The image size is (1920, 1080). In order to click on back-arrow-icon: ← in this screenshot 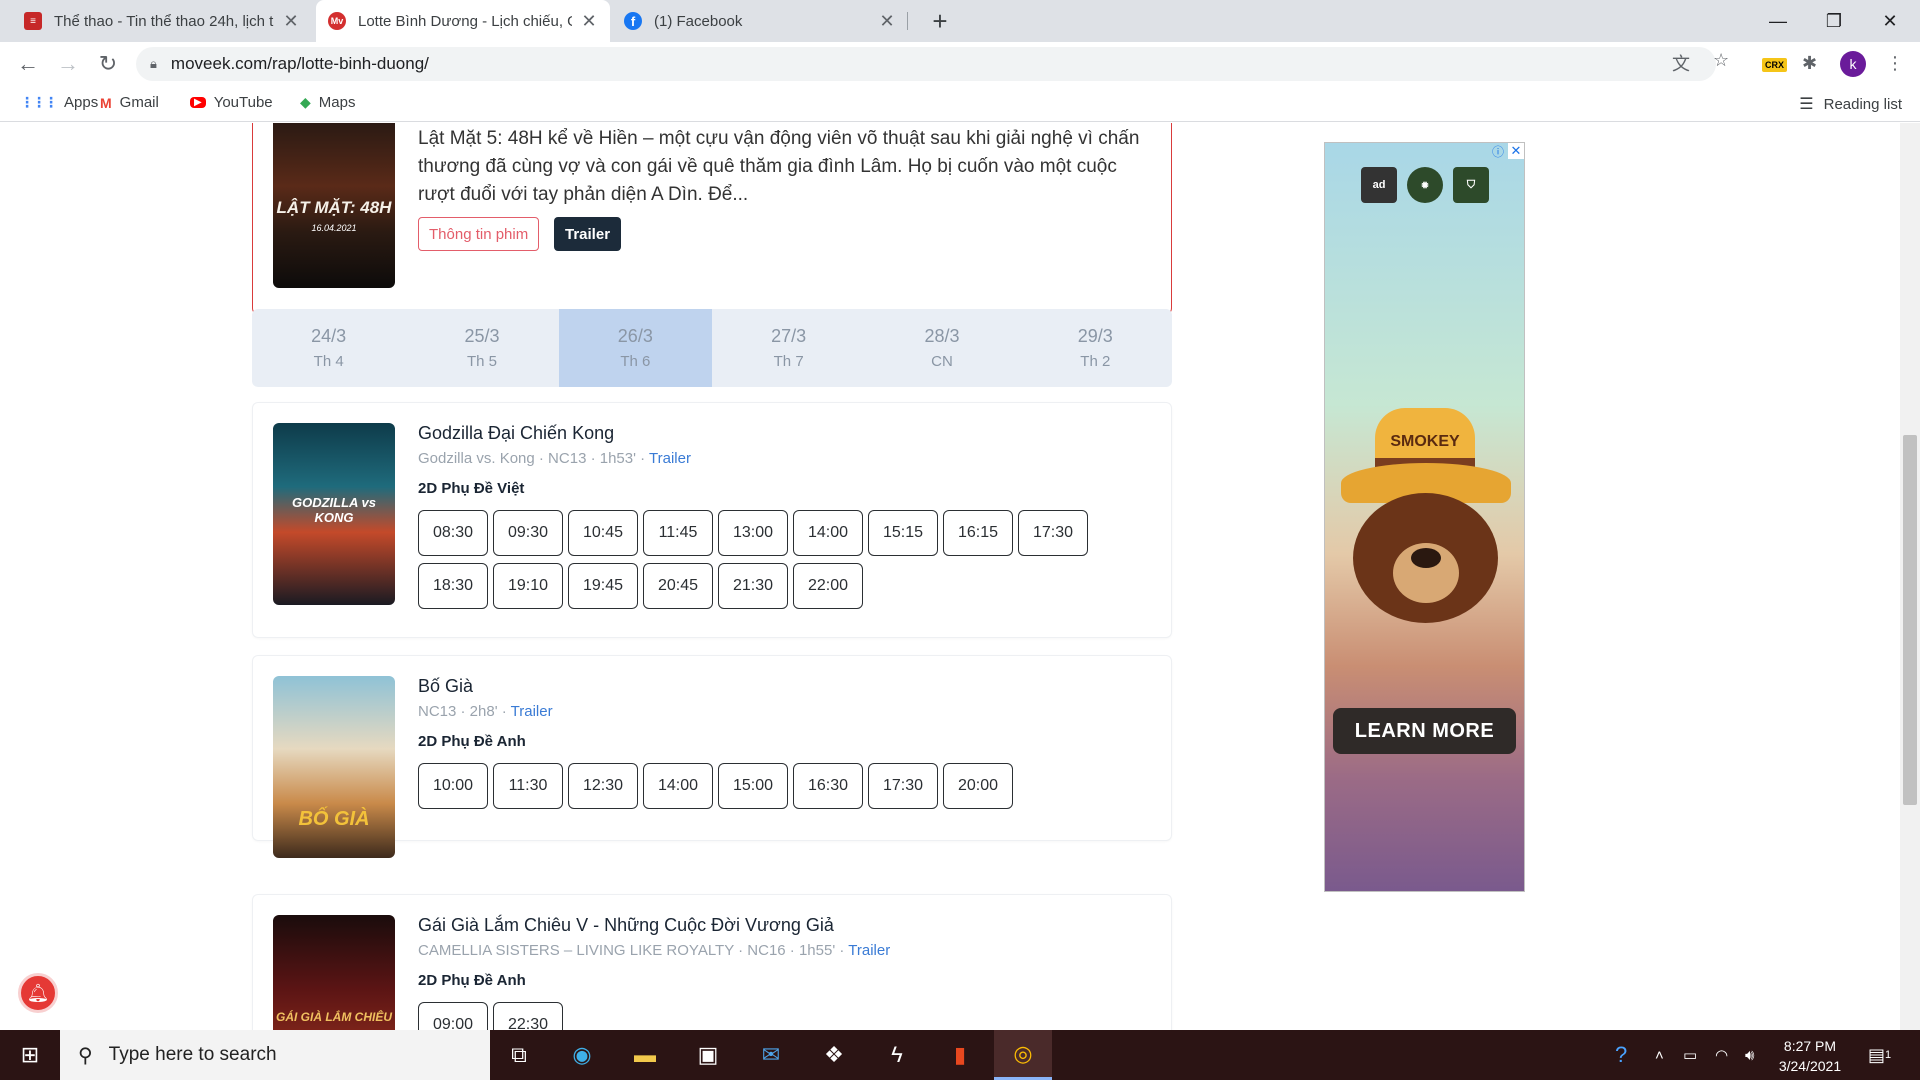, I will do `click(28, 64)`.